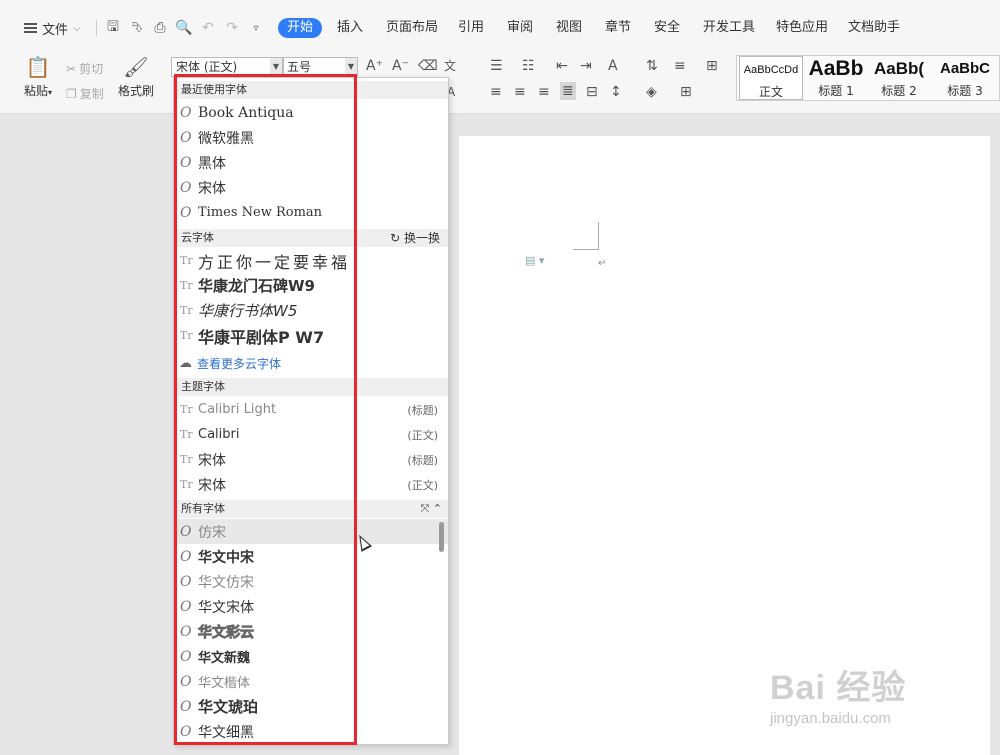 This screenshot has height=755, width=1000. What do you see at coordinates (311, 310) in the screenshot?
I see `font-option: Tr 华康行书体W5` at bounding box center [311, 310].